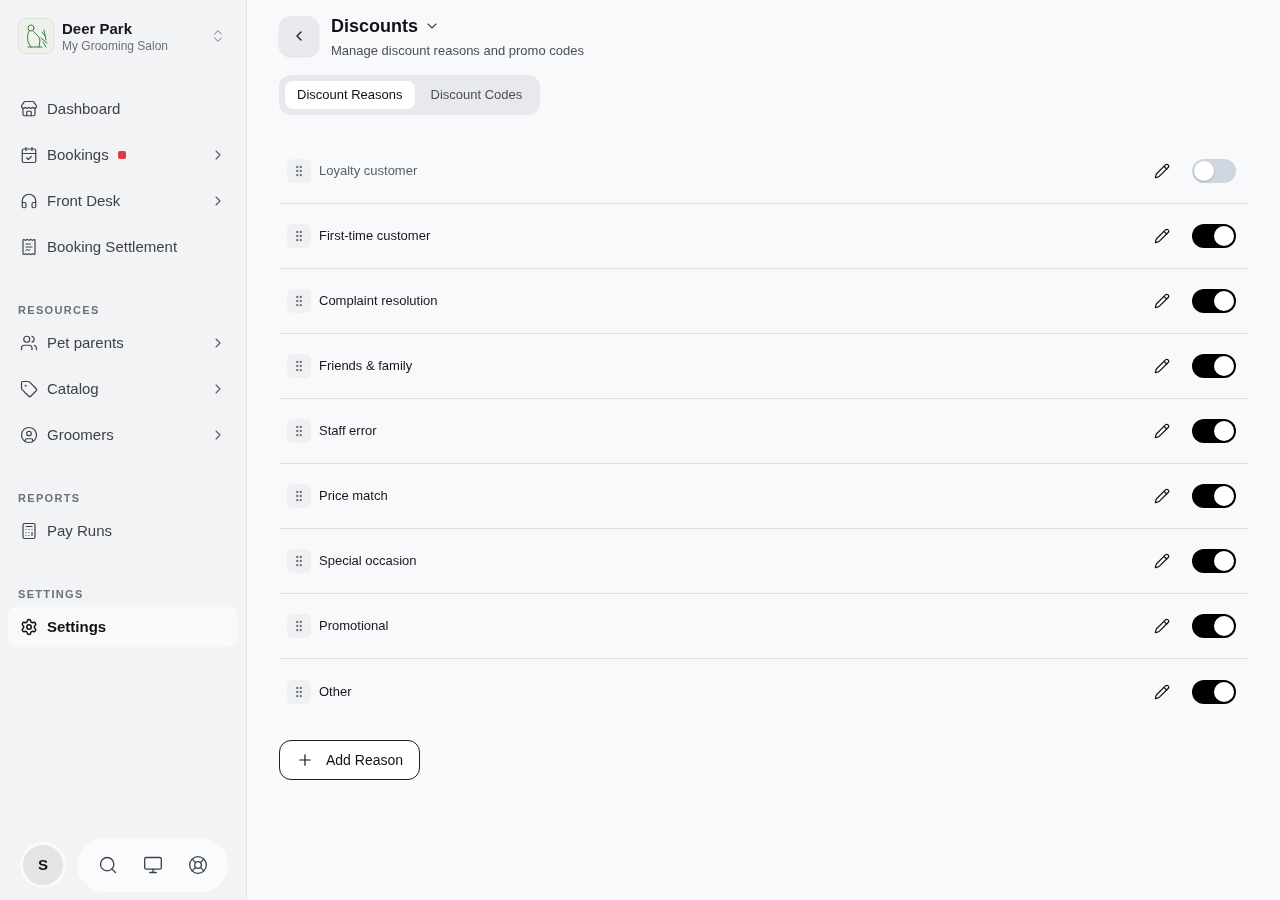 The image size is (1280, 900). What do you see at coordinates (29, 247) in the screenshot?
I see `receipt-icon` at bounding box center [29, 247].